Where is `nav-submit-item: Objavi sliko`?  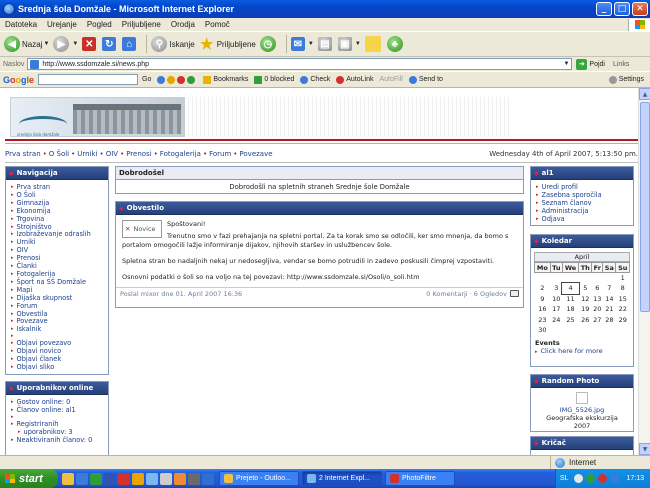
nav-submit-item: Objavi sliko is located at coordinates (57, 367).